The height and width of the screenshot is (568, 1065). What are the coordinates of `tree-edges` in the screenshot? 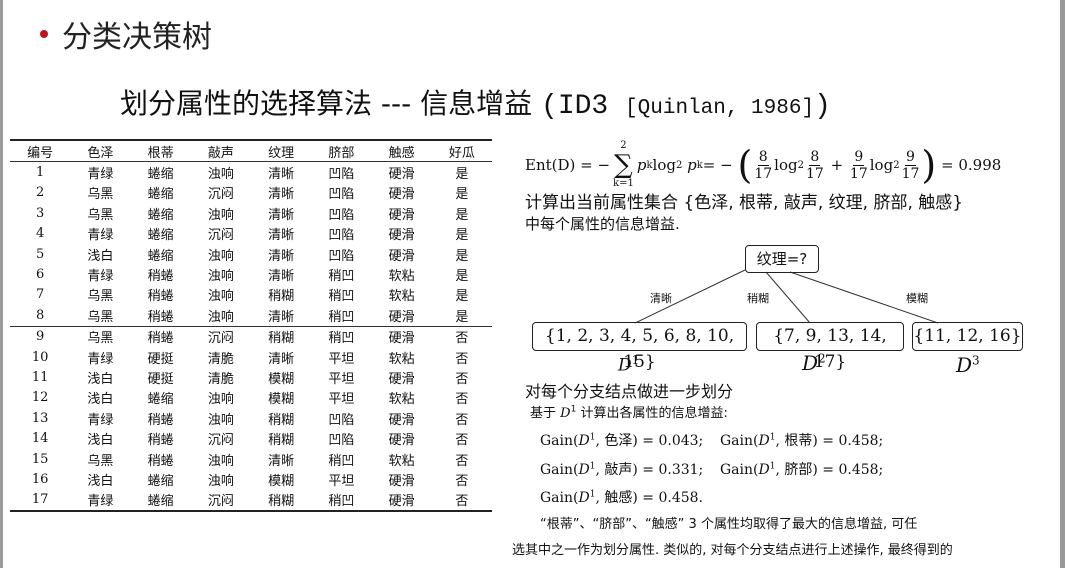 It's located at (786, 296).